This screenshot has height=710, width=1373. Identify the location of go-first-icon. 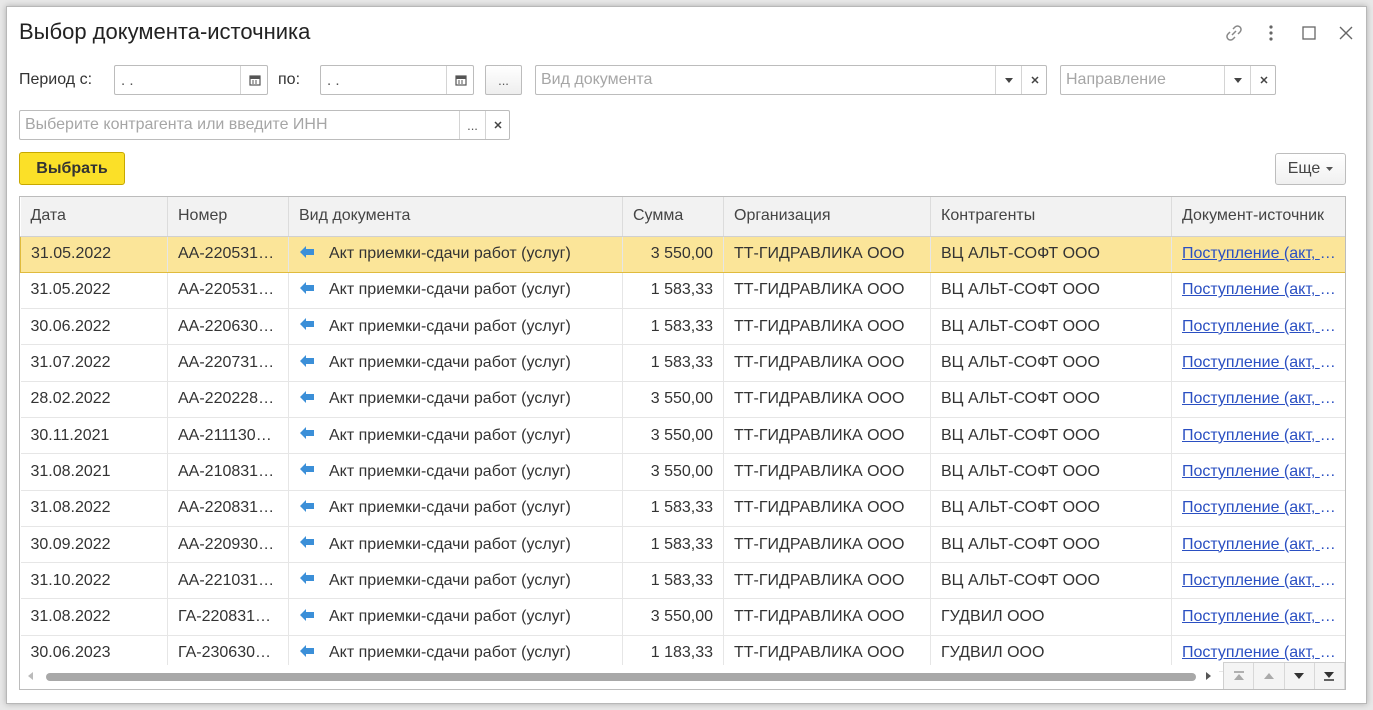
(1239, 676).